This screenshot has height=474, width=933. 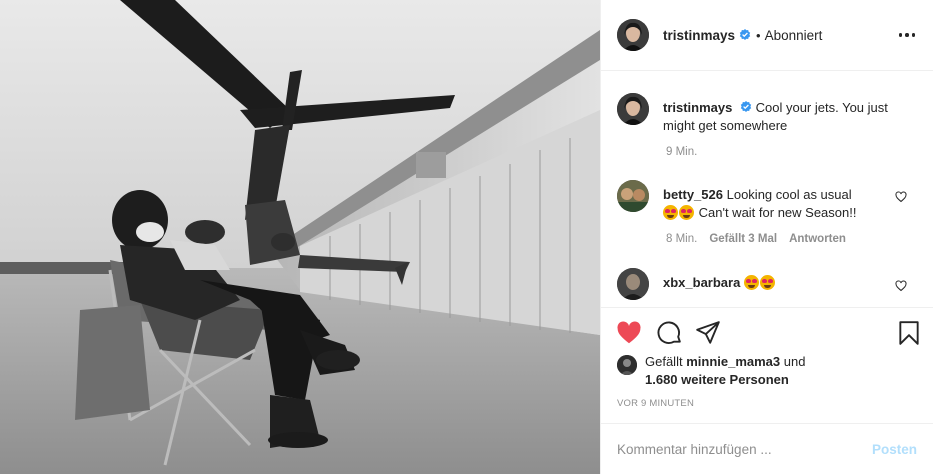 I want to click on caption-username: tristinmays, so click(x=697, y=107).